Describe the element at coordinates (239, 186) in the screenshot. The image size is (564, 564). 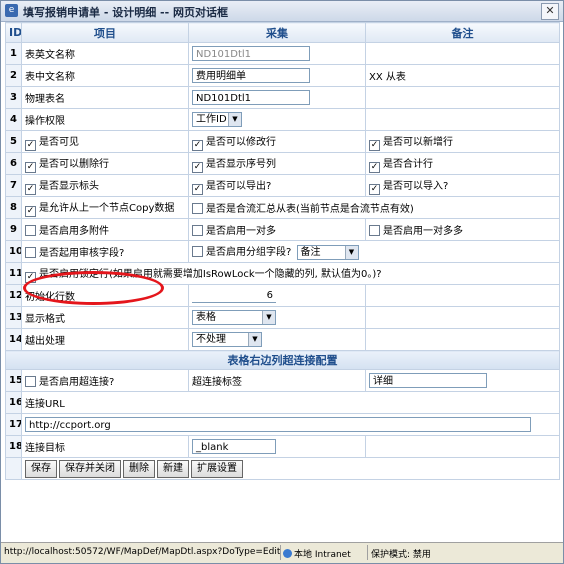
I see `checkbox-label: 是否可以导出?` at that location.